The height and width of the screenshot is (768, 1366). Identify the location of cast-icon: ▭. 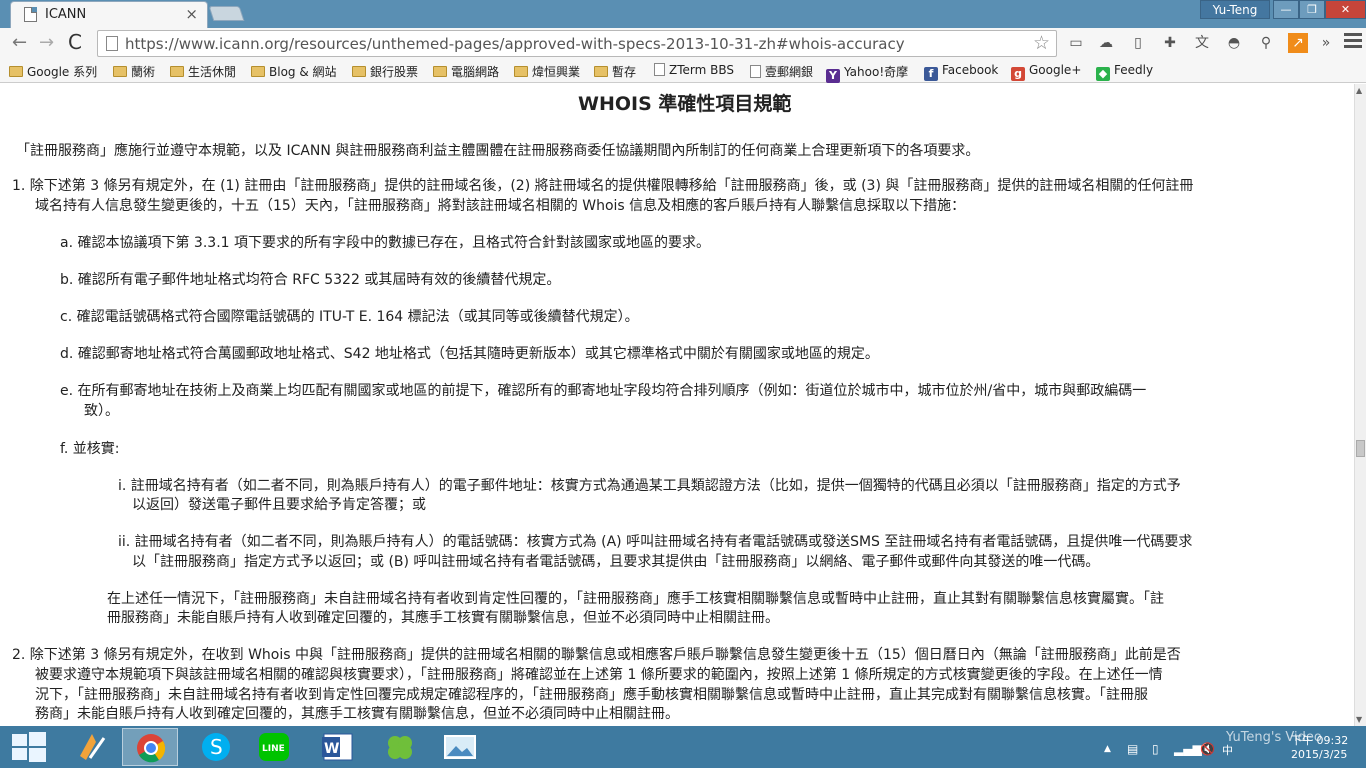
(1076, 43).